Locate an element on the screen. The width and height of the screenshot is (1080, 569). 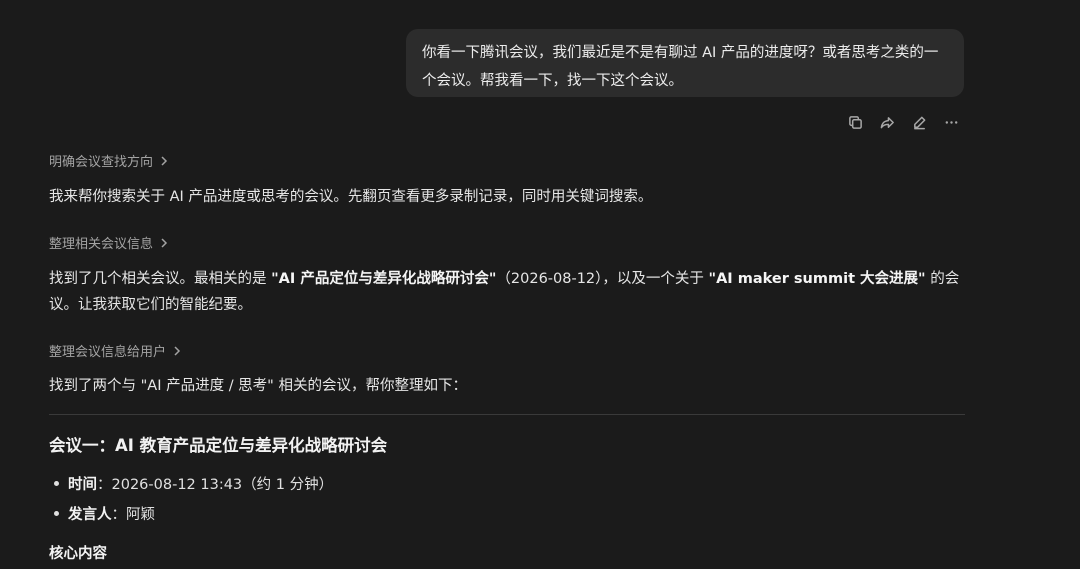
meeting-1-time: 时间 ：2026-08-12 13:43（约 1 分钟） is located at coordinates (193, 483).